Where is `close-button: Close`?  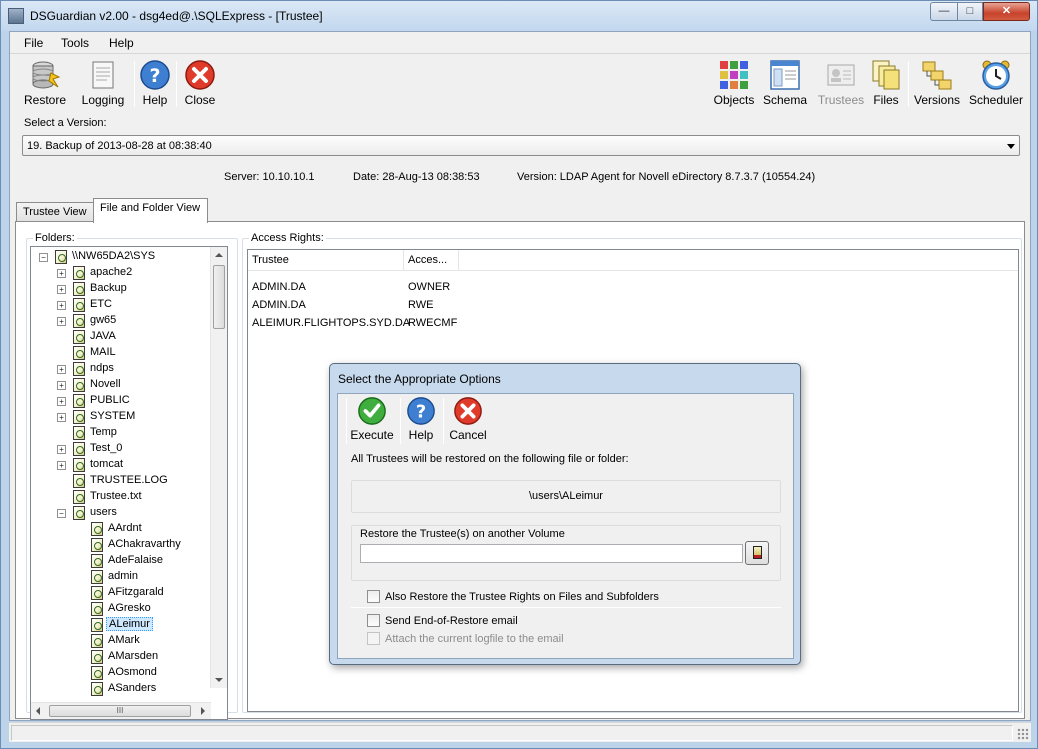 close-button: Close is located at coordinates (200, 84).